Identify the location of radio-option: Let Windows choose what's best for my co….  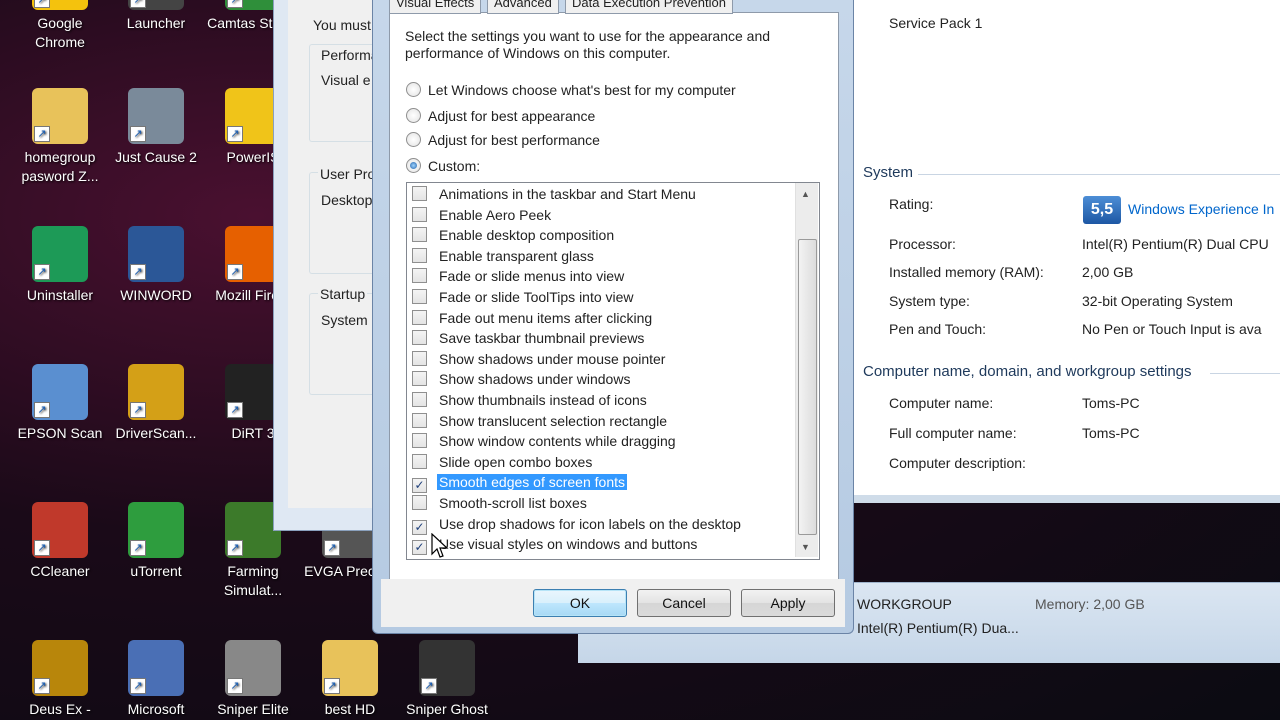
(571, 90).